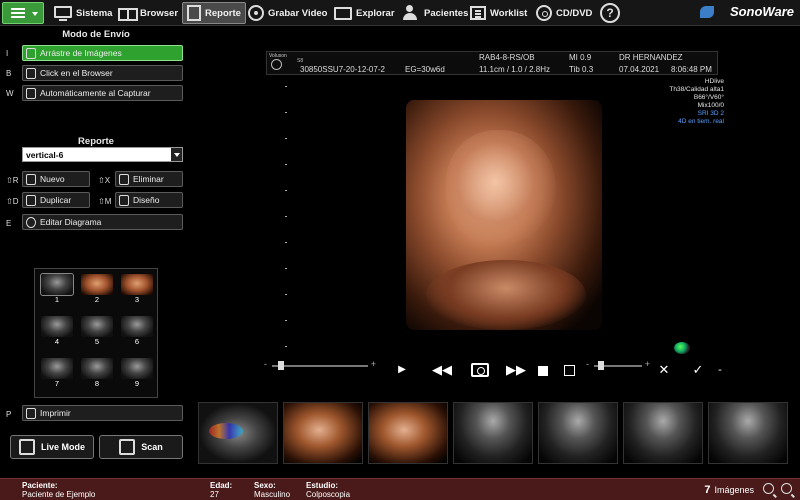 Image resolution: width=800 pixels, height=500 pixels. I want to click on report-slot: 3, so click(137, 288).